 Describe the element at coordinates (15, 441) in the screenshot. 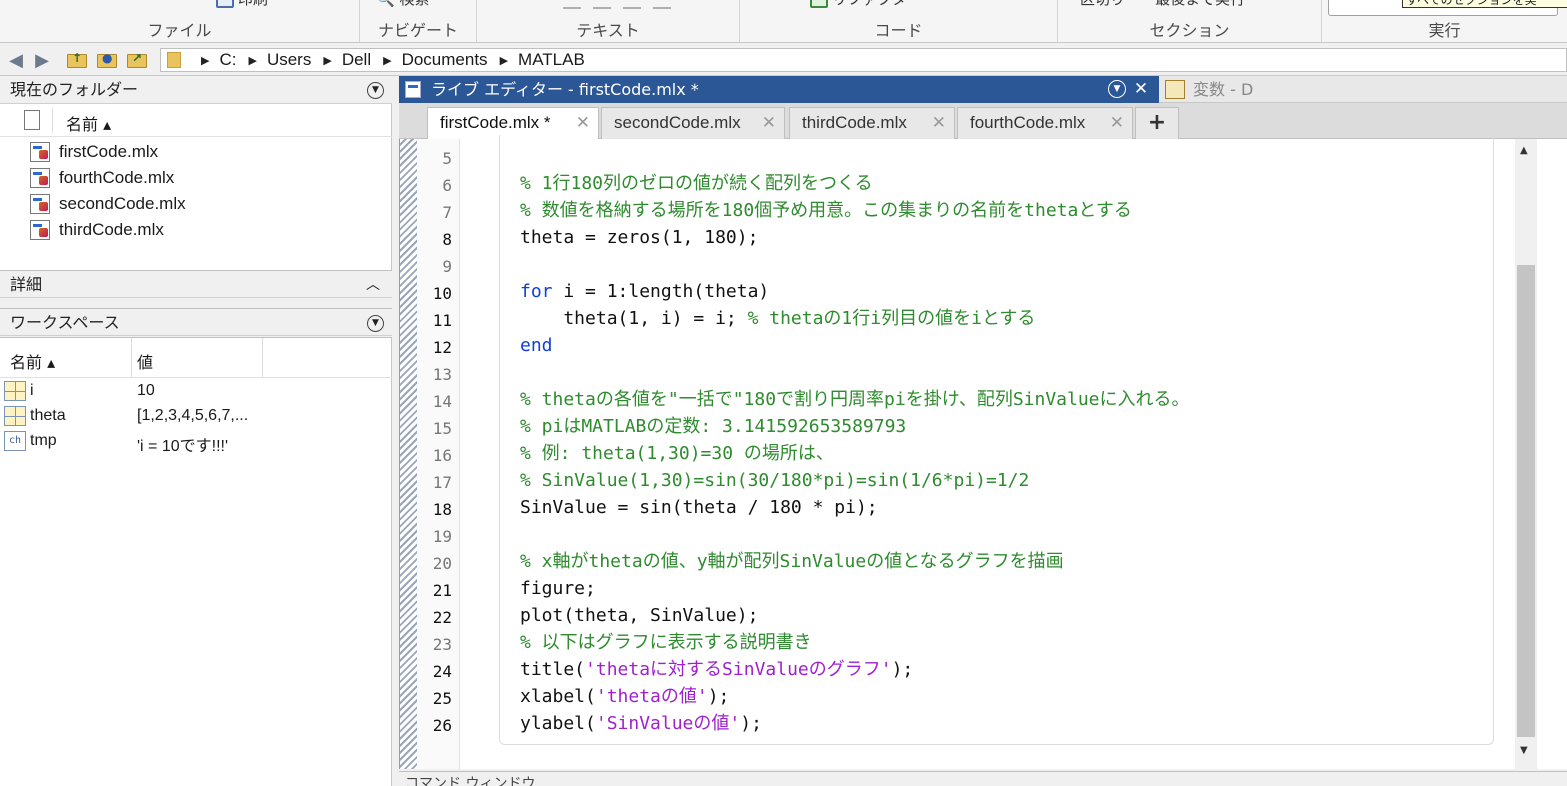

I see `char-icon: ch` at that location.